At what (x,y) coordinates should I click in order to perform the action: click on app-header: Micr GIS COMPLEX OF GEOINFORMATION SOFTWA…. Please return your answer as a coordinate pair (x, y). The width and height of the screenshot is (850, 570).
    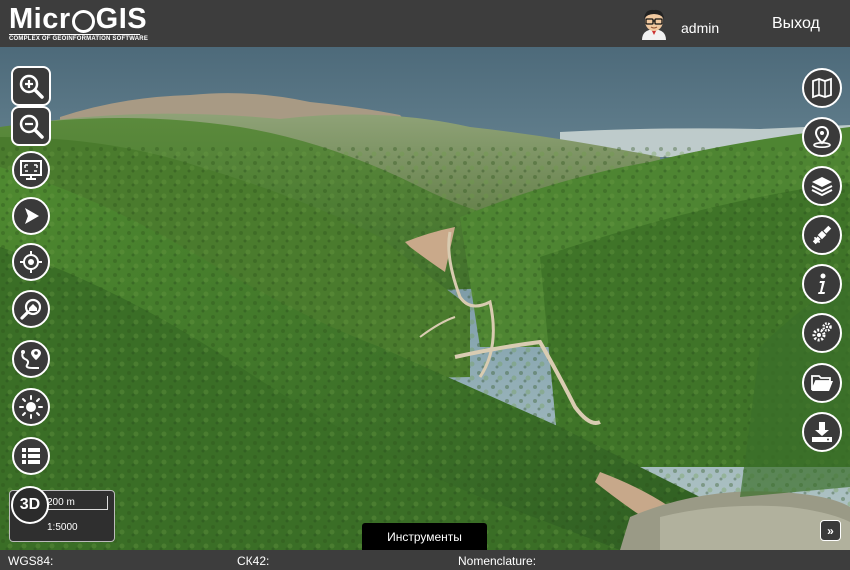
    Looking at the image, I should click on (425, 23).